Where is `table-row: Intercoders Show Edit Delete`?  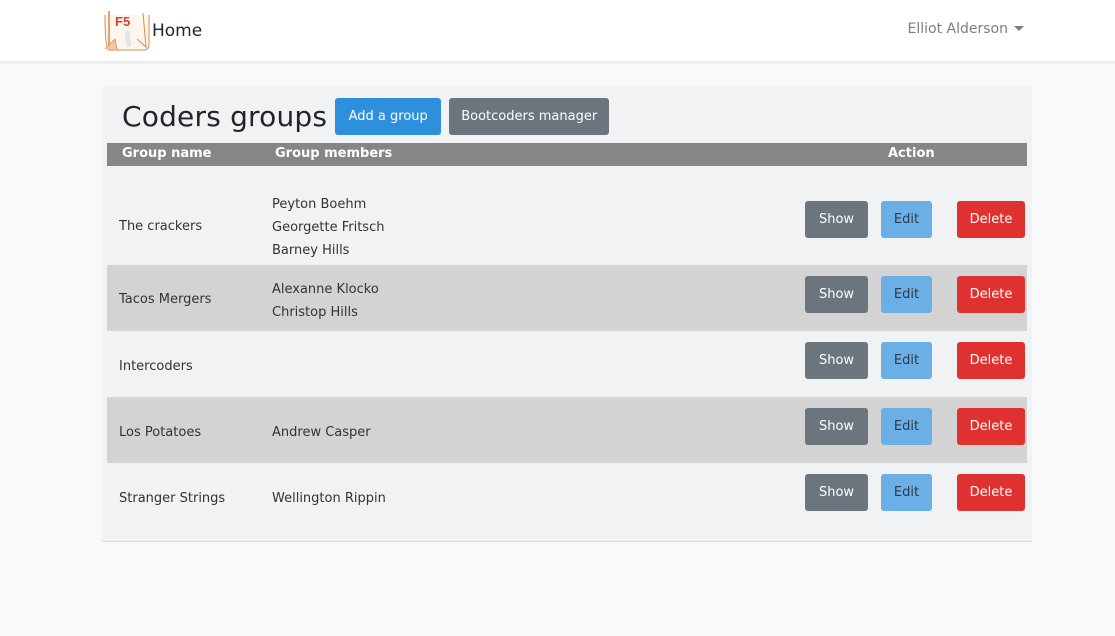 table-row: Intercoders Show Edit Delete is located at coordinates (567, 364).